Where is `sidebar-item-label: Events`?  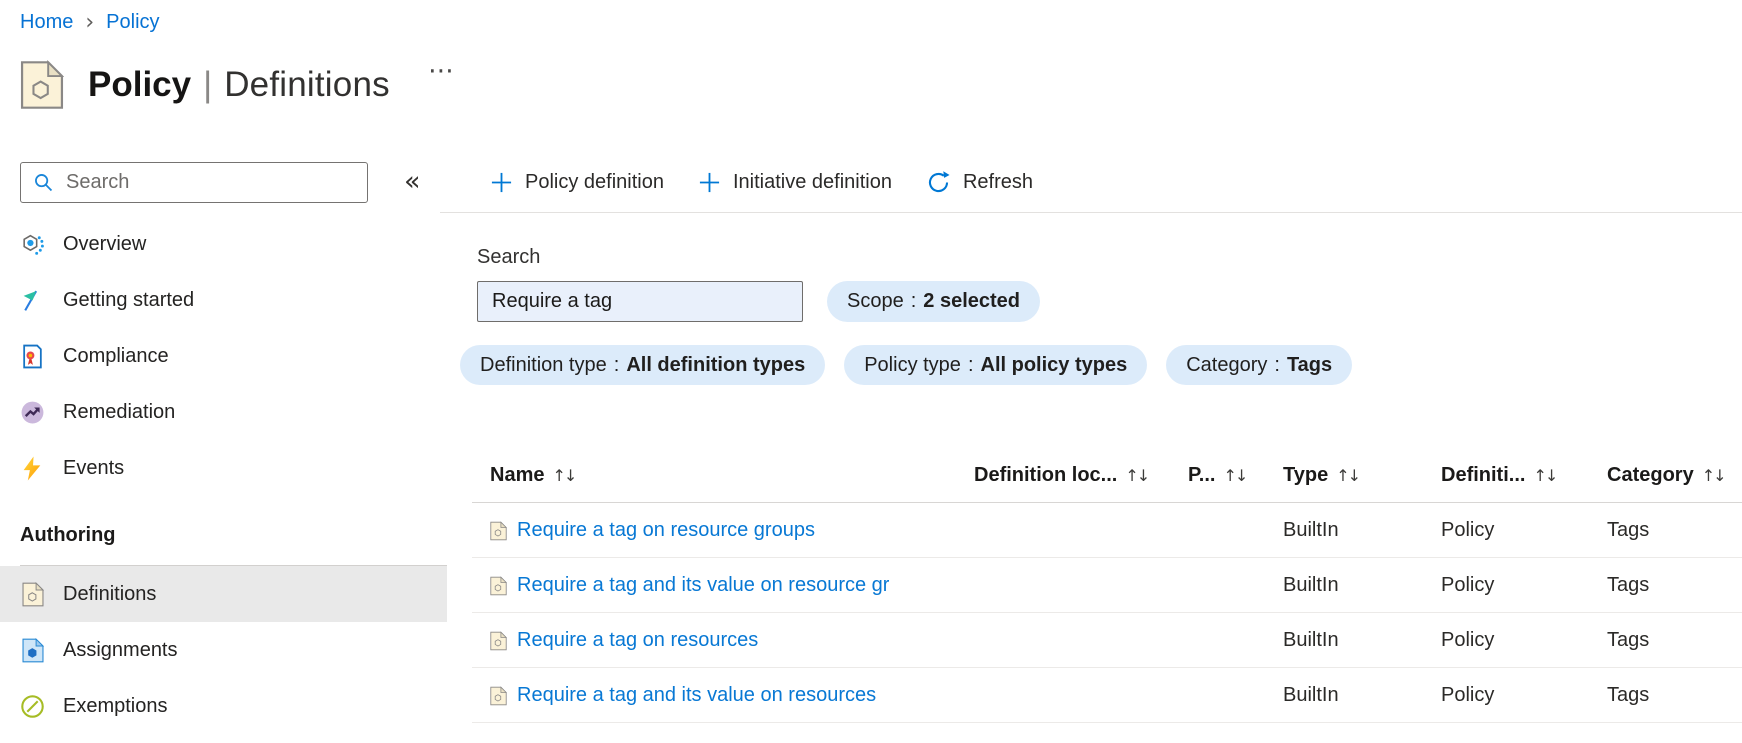 sidebar-item-label: Events is located at coordinates (94, 467).